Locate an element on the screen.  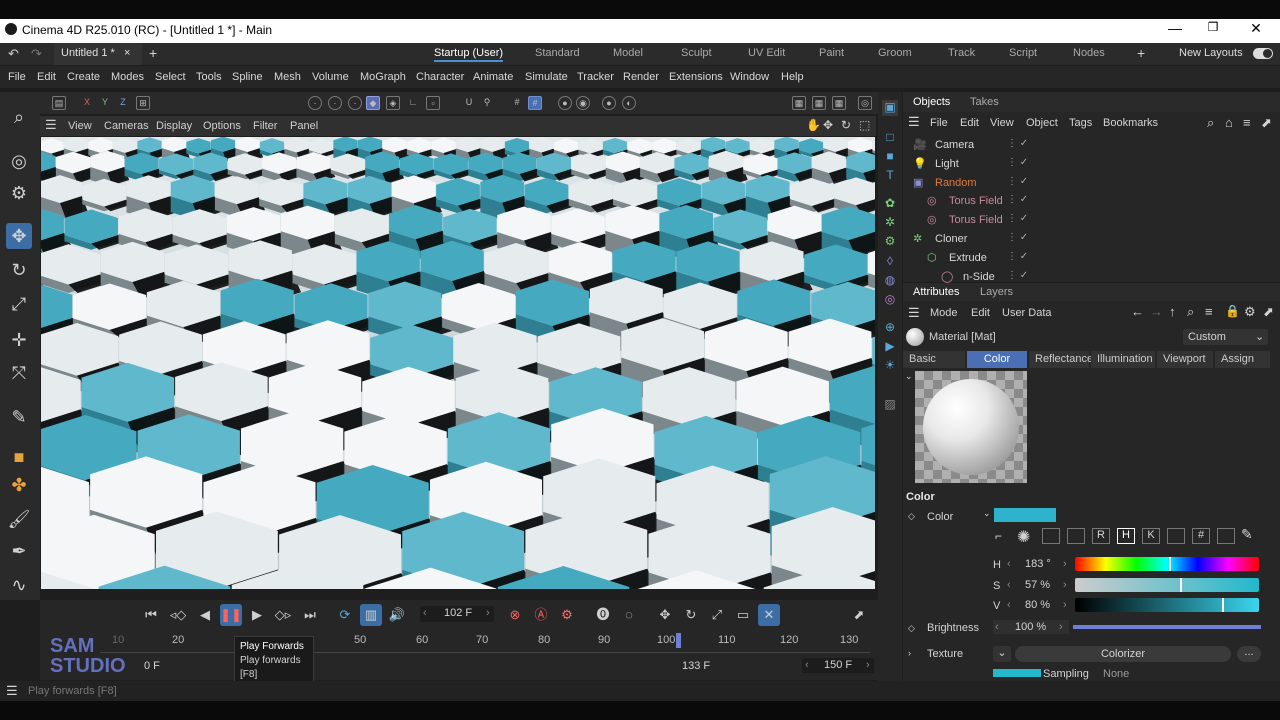
object-row: 🎥 Camera ⋮ ✓ is located at coordinates (1085, 145).